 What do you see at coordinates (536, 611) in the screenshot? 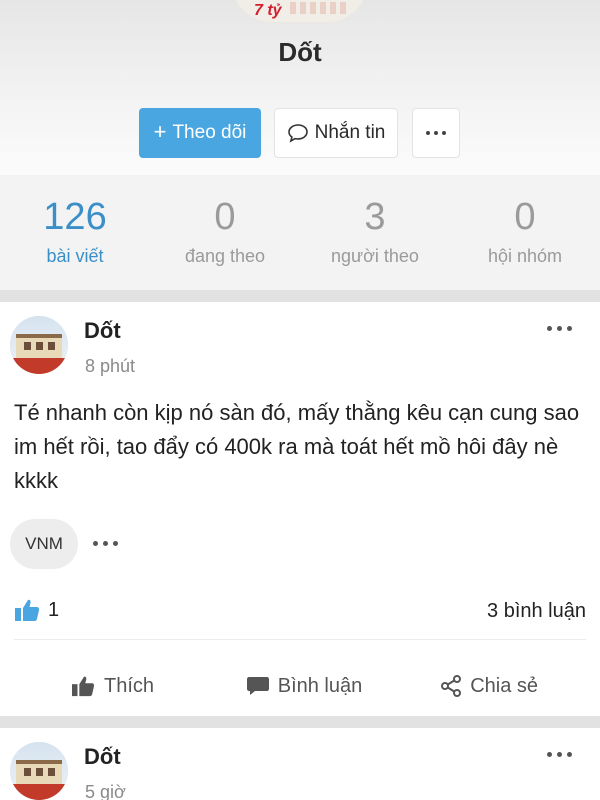
I see `comment-count: 3 bình luận` at bounding box center [536, 611].